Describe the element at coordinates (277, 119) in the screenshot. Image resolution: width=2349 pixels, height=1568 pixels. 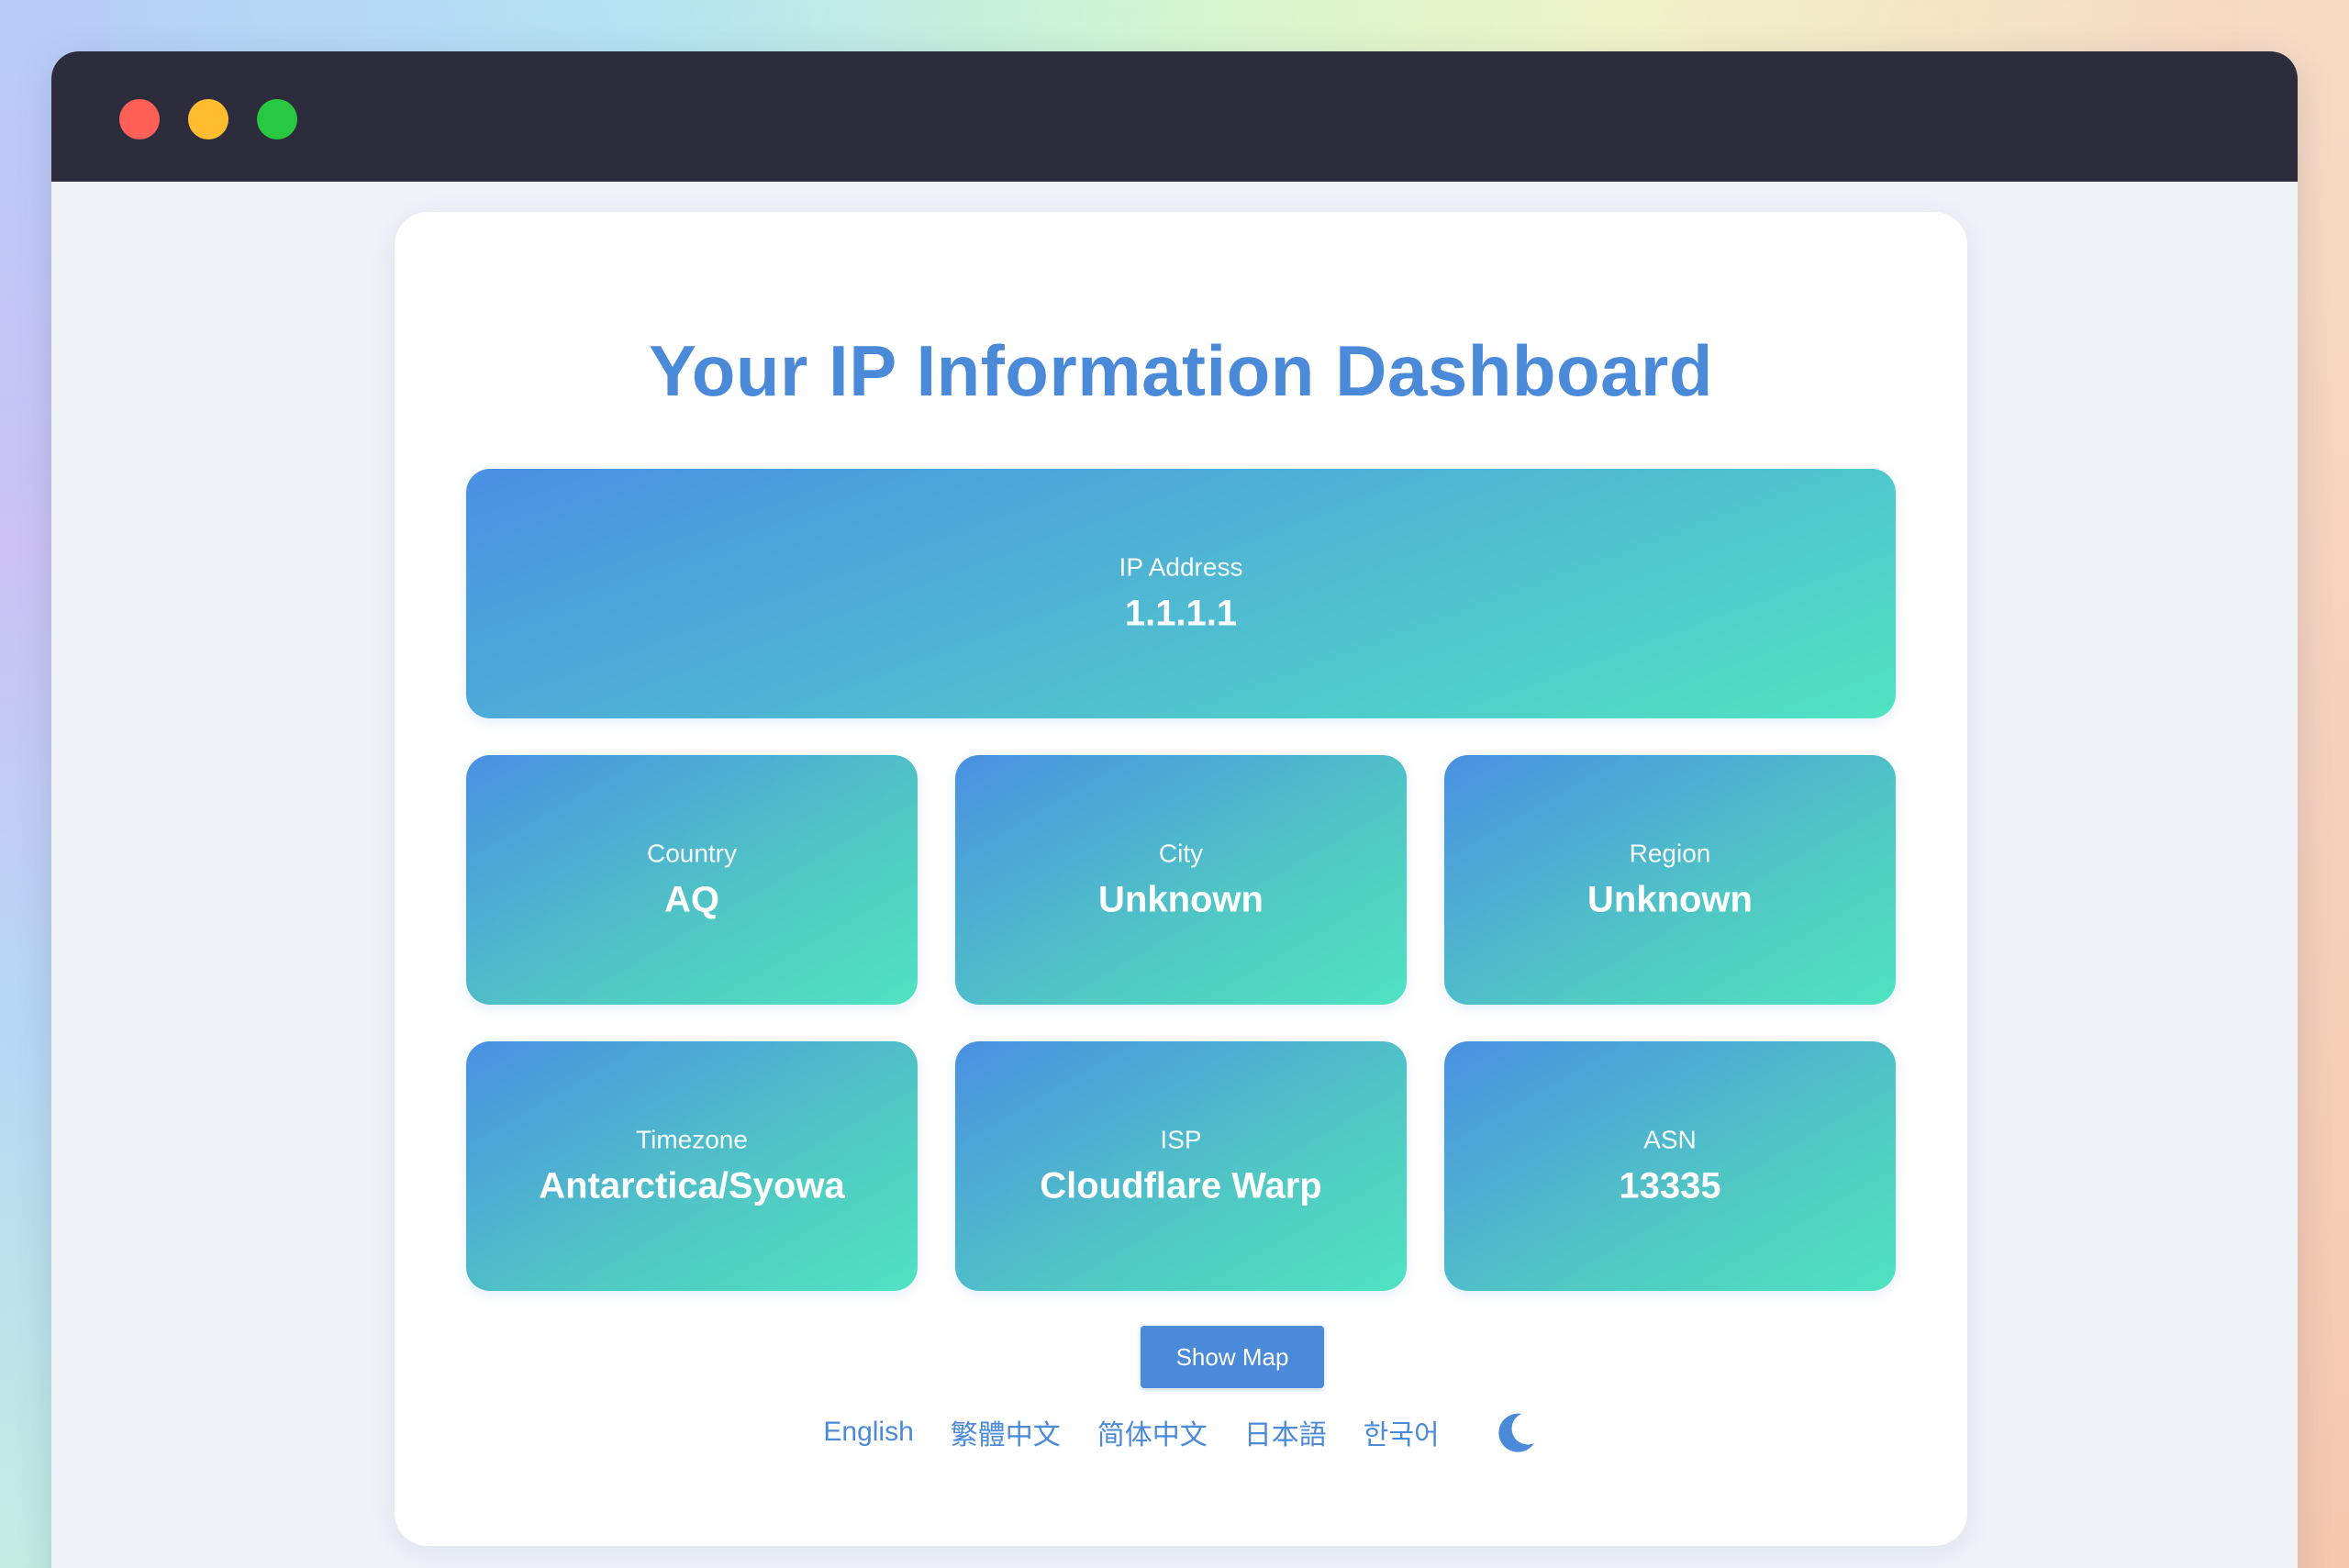
I see `maximize-window-button` at that location.